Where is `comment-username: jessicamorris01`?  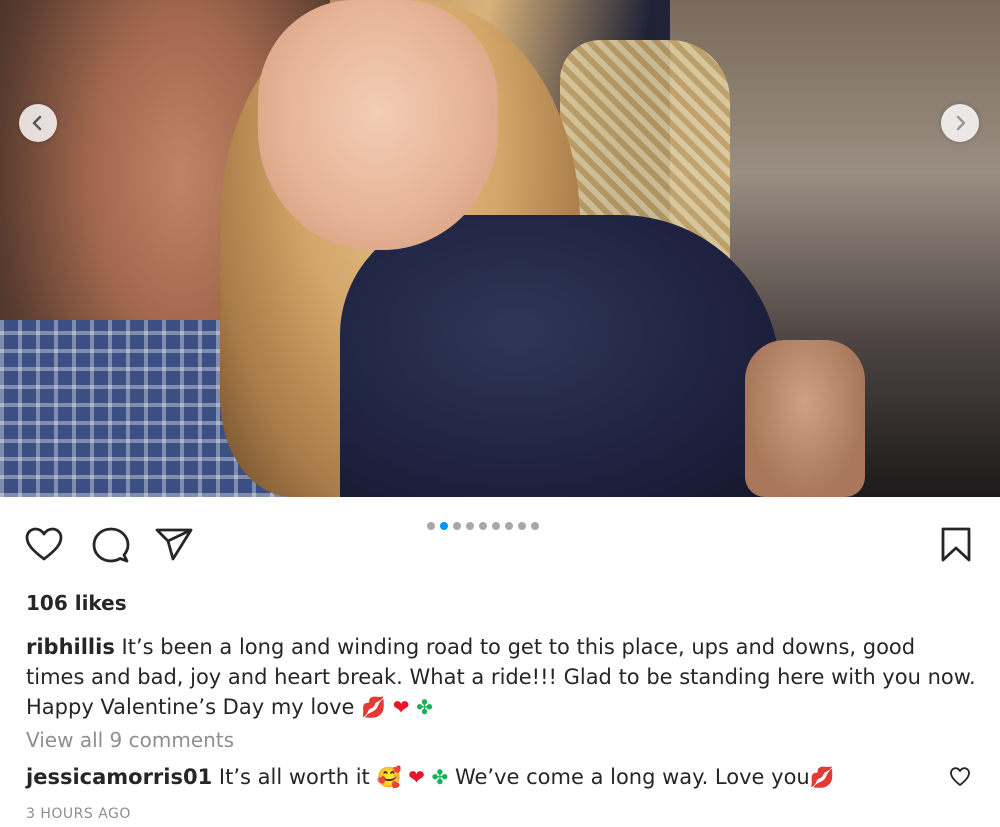 comment-username: jessicamorris01 is located at coordinates (119, 777).